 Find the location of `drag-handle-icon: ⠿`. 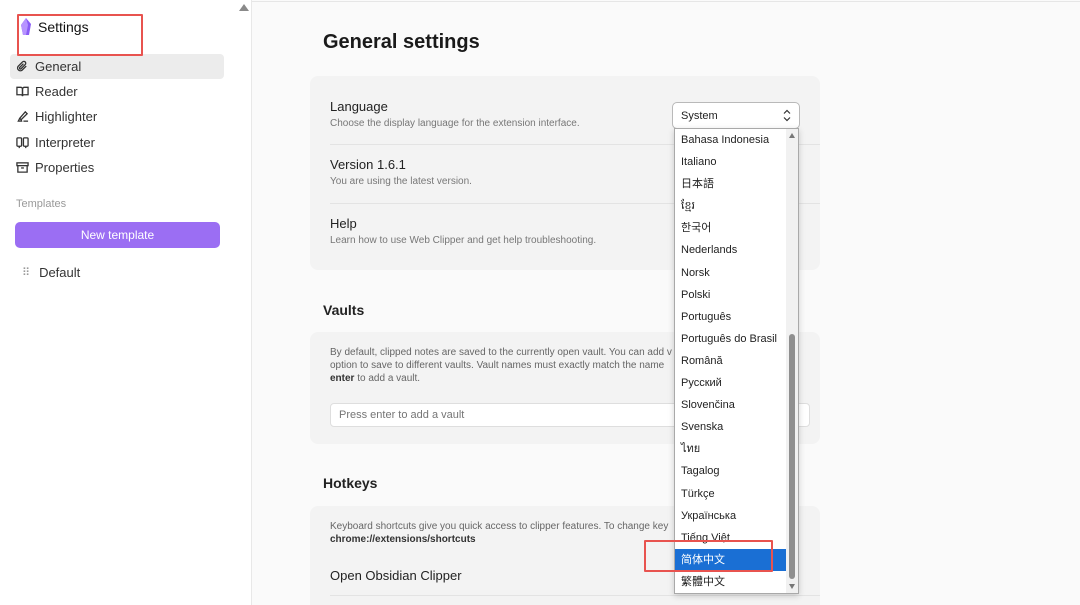

drag-handle-icon: ⠿ is located at coordinates (26, 272).